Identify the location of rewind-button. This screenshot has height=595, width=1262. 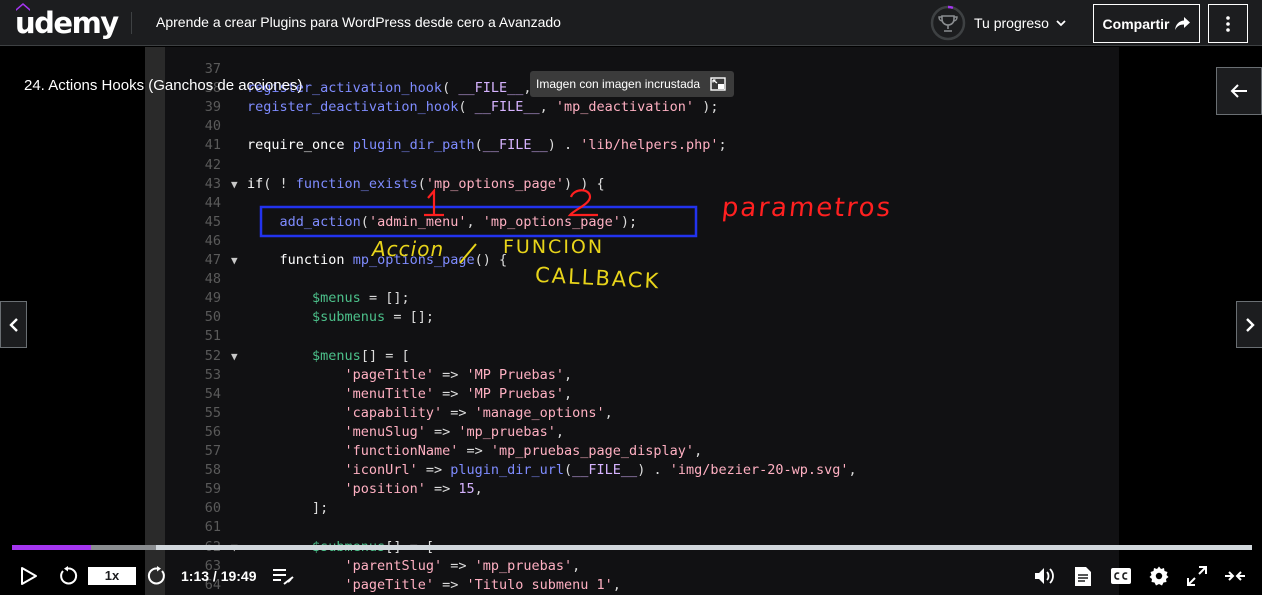
(68, 576).